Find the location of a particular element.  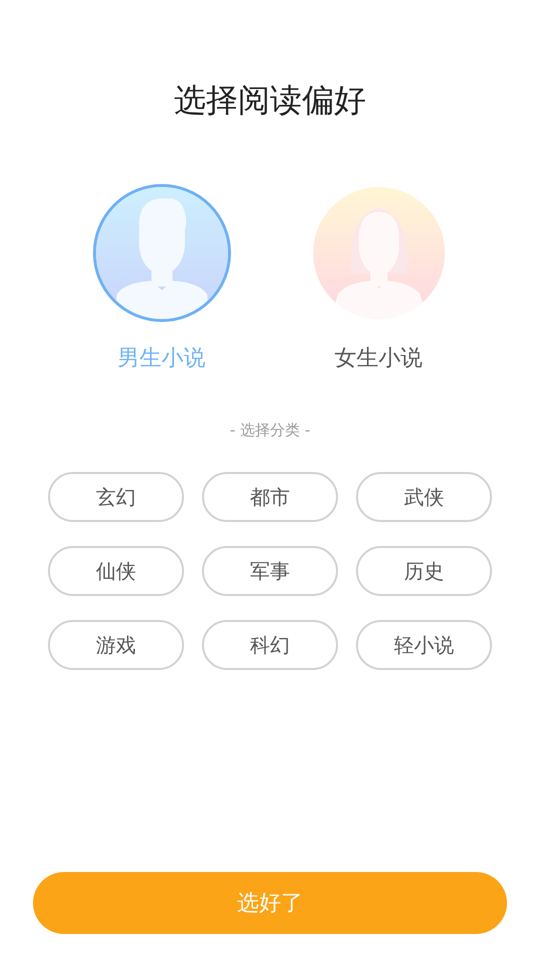

category-tag: 武侠 is located at coordinates (424, 497).